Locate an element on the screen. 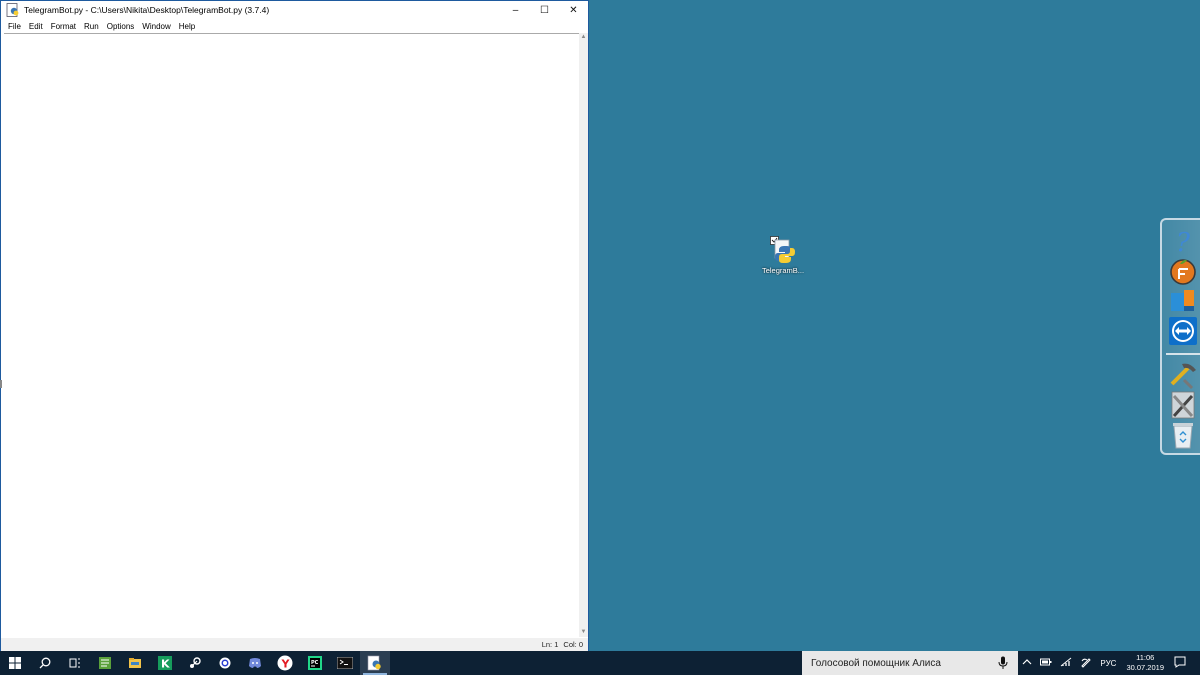 This screenshot has width=1200, height=675. yandex-icon: Y is located at coordinates (285, 663).